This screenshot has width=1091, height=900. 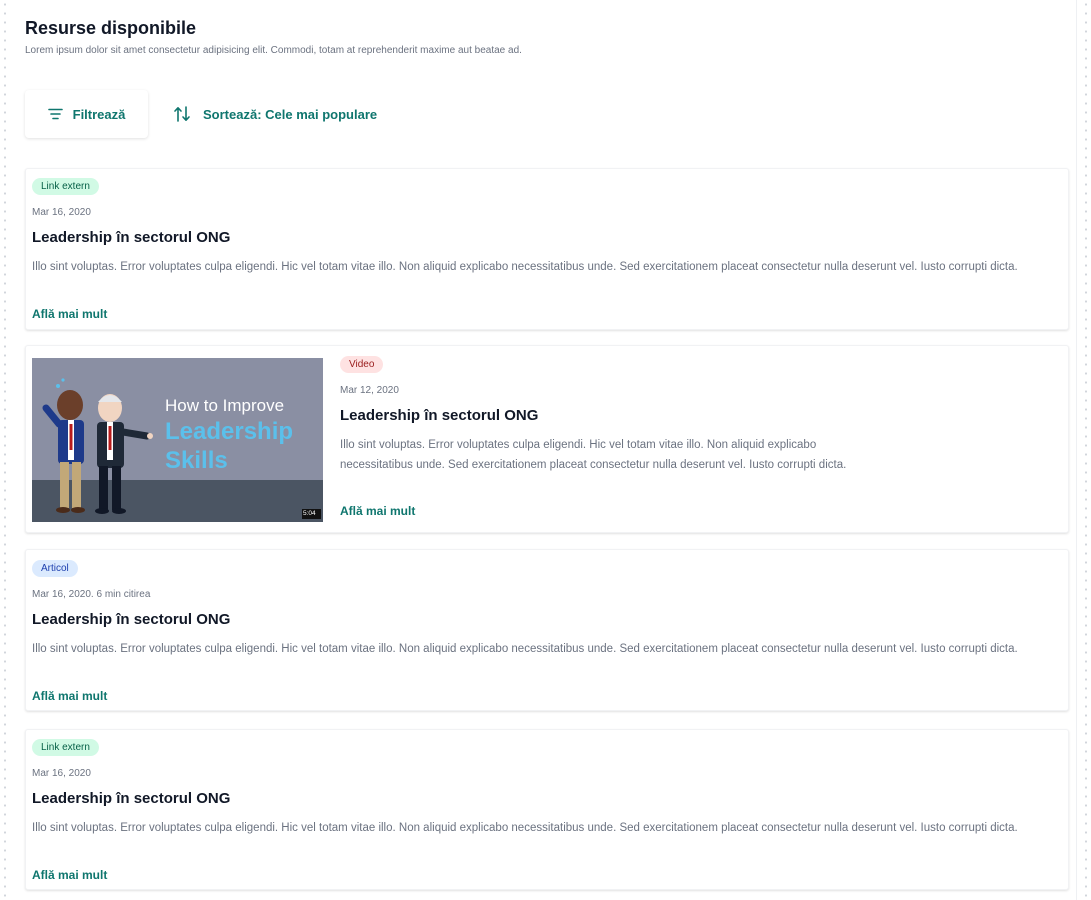 I want to click on video-thumbnail: How to Improve Leadership Skills 5:04, so click(x=177, y=440).